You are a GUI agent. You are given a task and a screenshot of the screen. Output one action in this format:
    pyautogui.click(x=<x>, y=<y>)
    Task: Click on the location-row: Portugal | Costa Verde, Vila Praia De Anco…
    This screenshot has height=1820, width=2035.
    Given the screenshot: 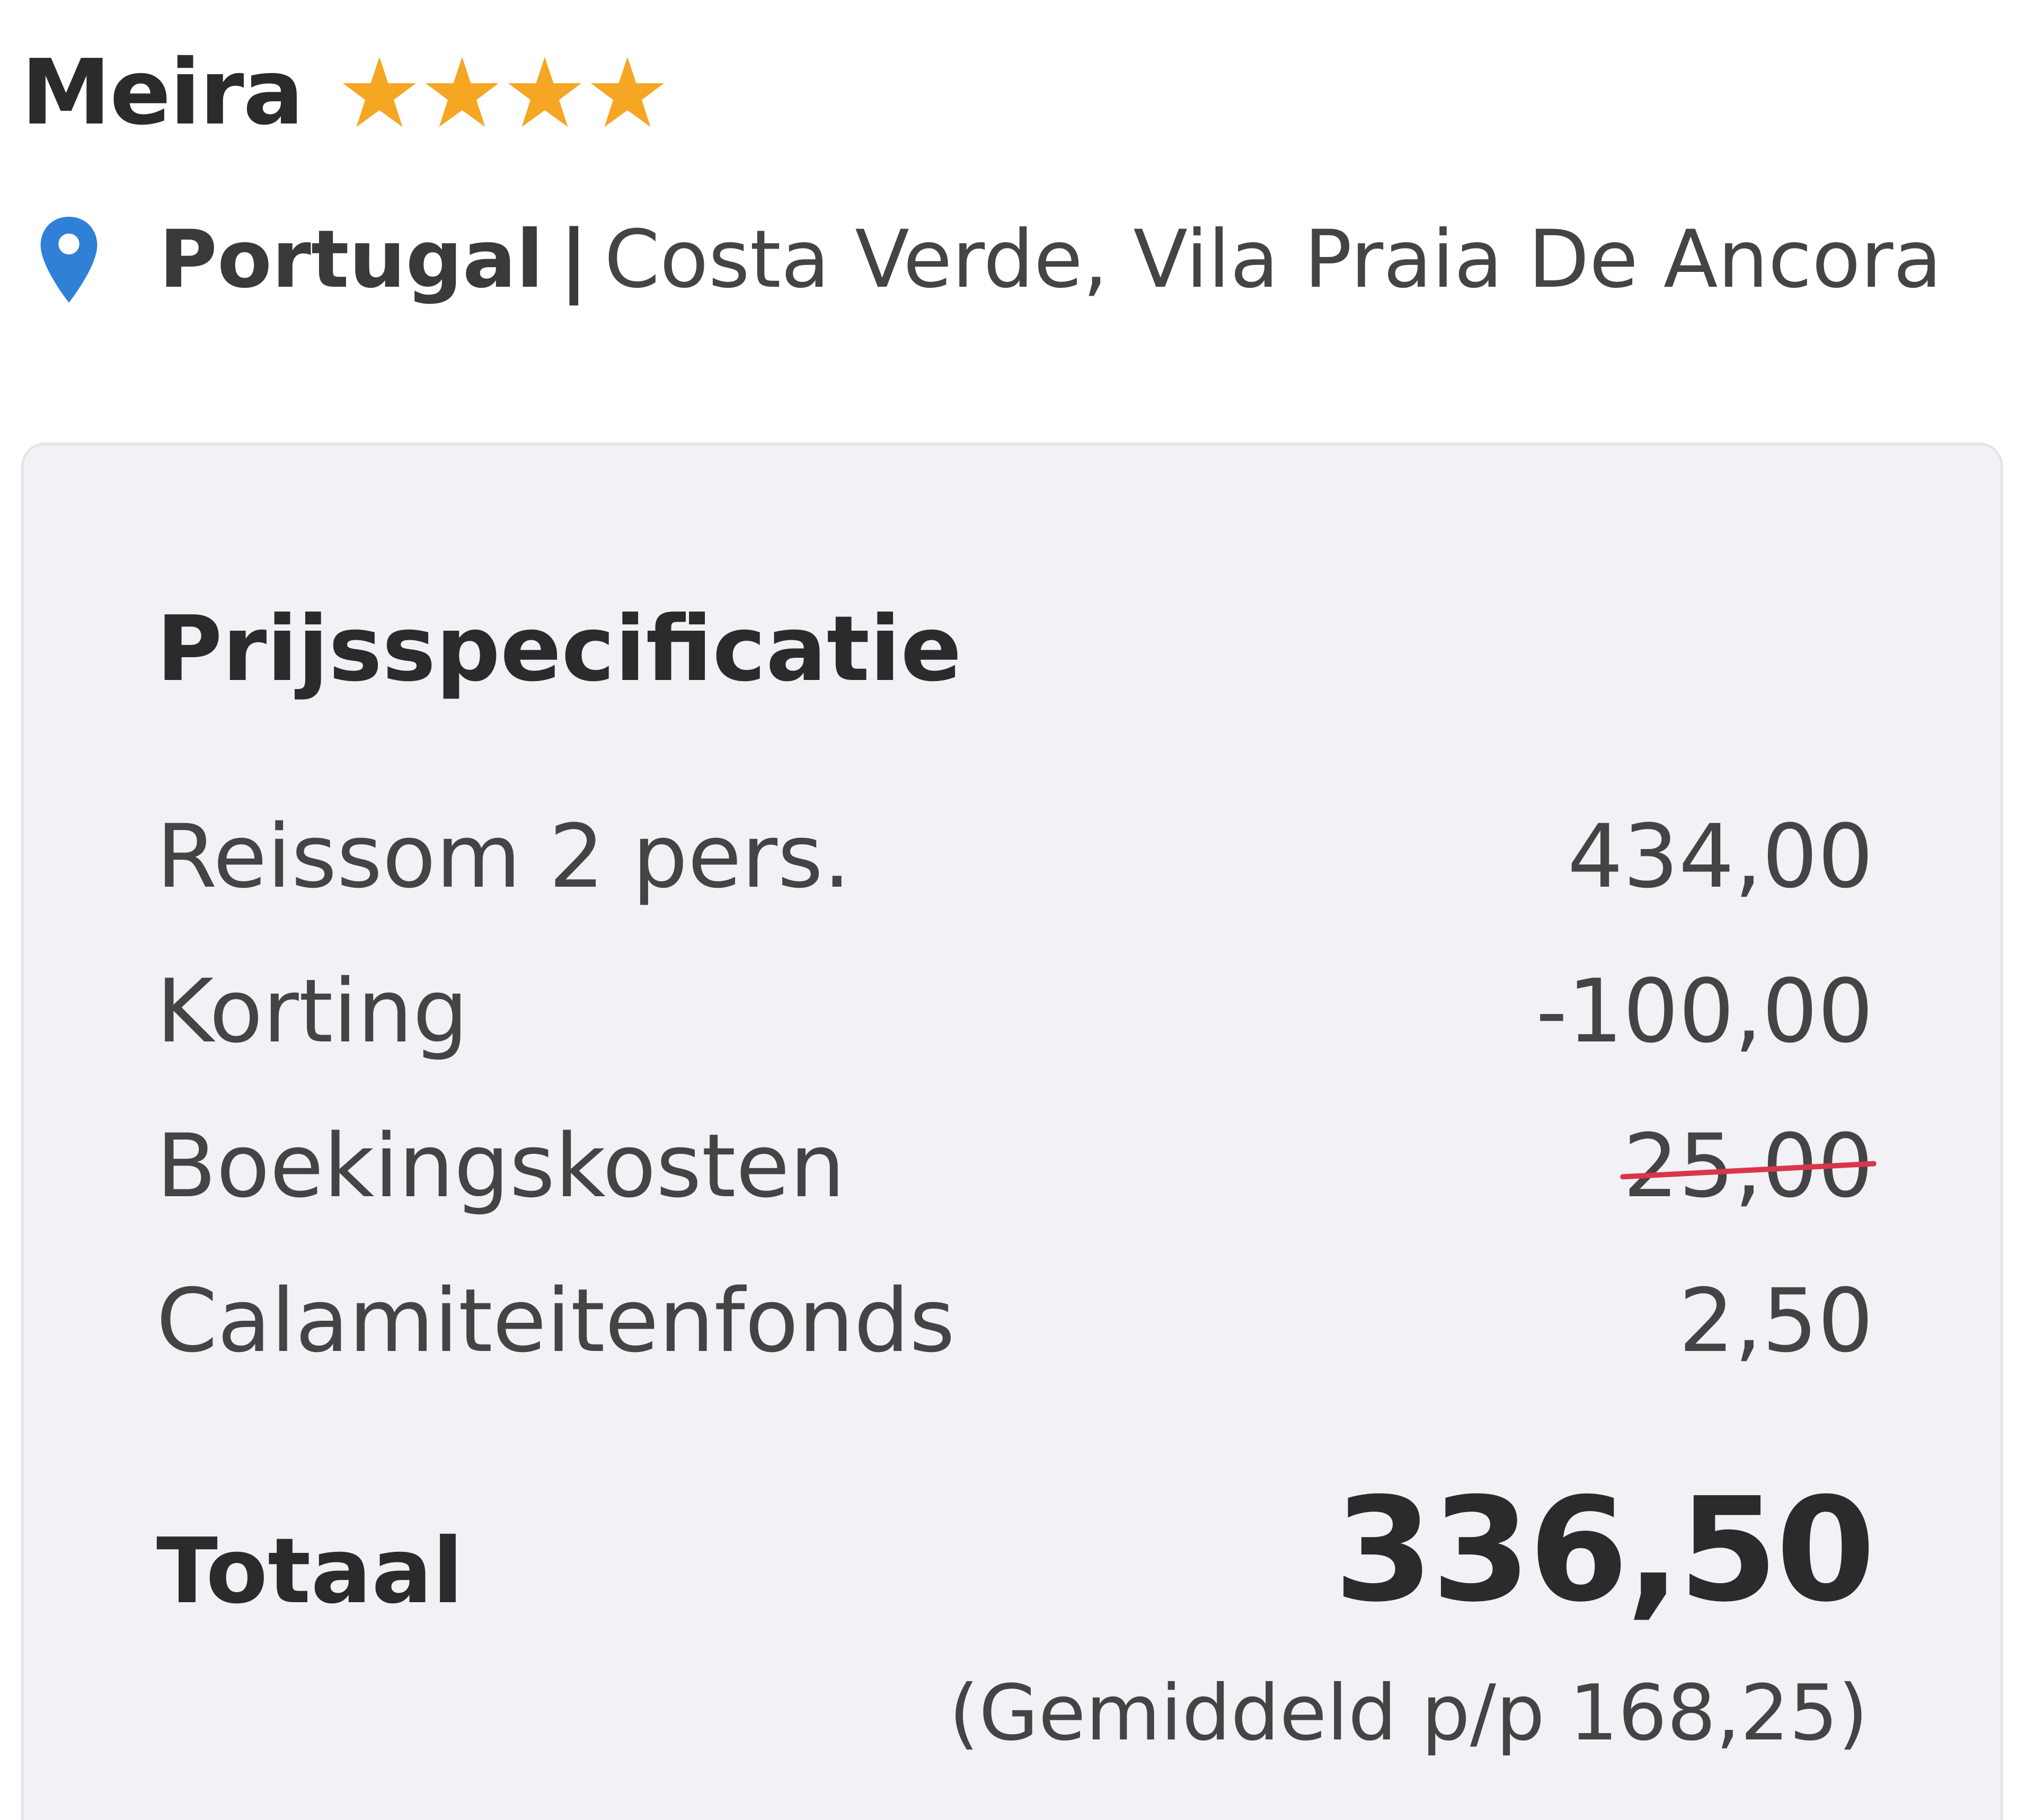 What is the action you would take?
    pyautogui.click(x=1001, y=260)
    